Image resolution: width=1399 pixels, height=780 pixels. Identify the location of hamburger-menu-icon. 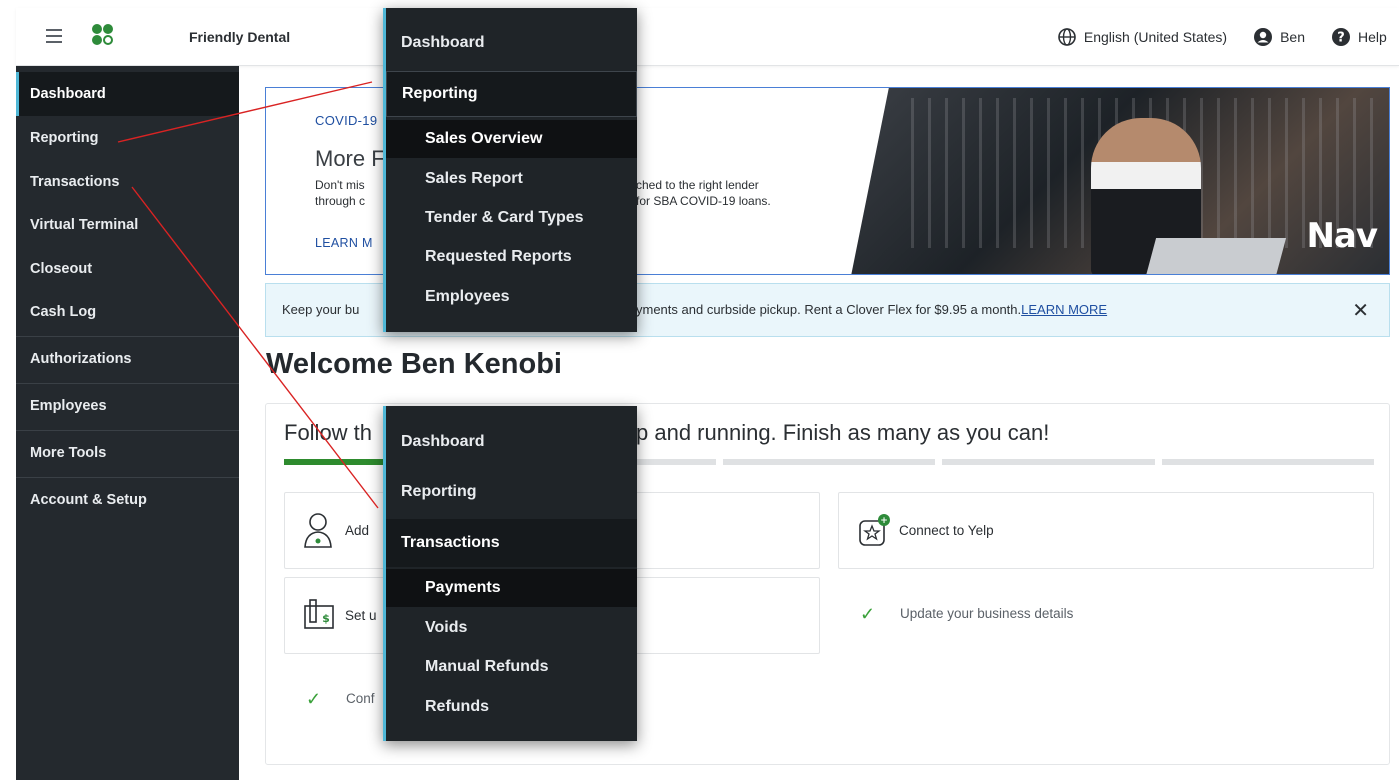
(54, 36).